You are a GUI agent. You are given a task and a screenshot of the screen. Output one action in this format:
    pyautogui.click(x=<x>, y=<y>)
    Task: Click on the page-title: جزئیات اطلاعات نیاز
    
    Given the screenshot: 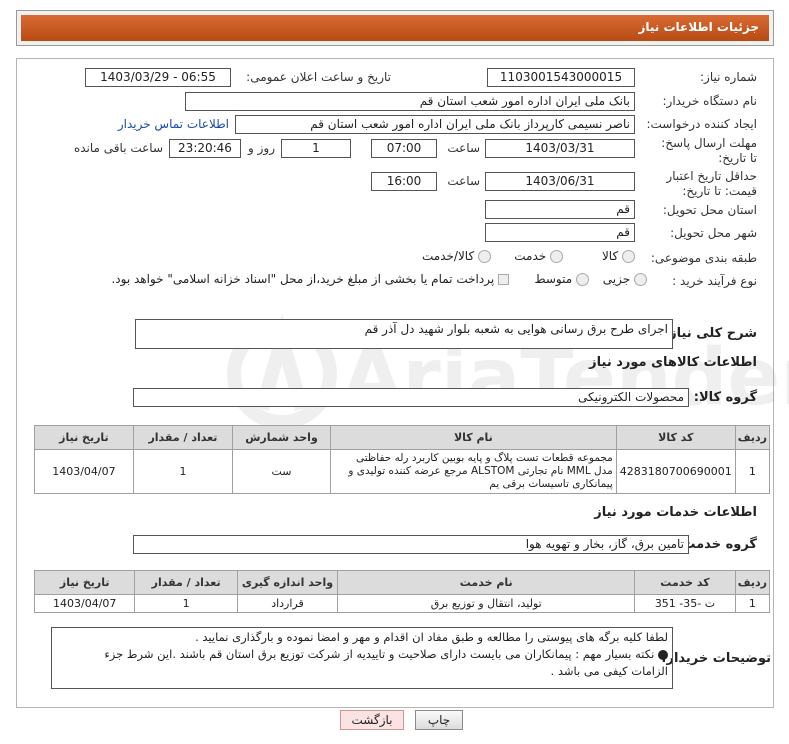 What is the action you would take?
    pyautogui.click(x=395, y=28)
    